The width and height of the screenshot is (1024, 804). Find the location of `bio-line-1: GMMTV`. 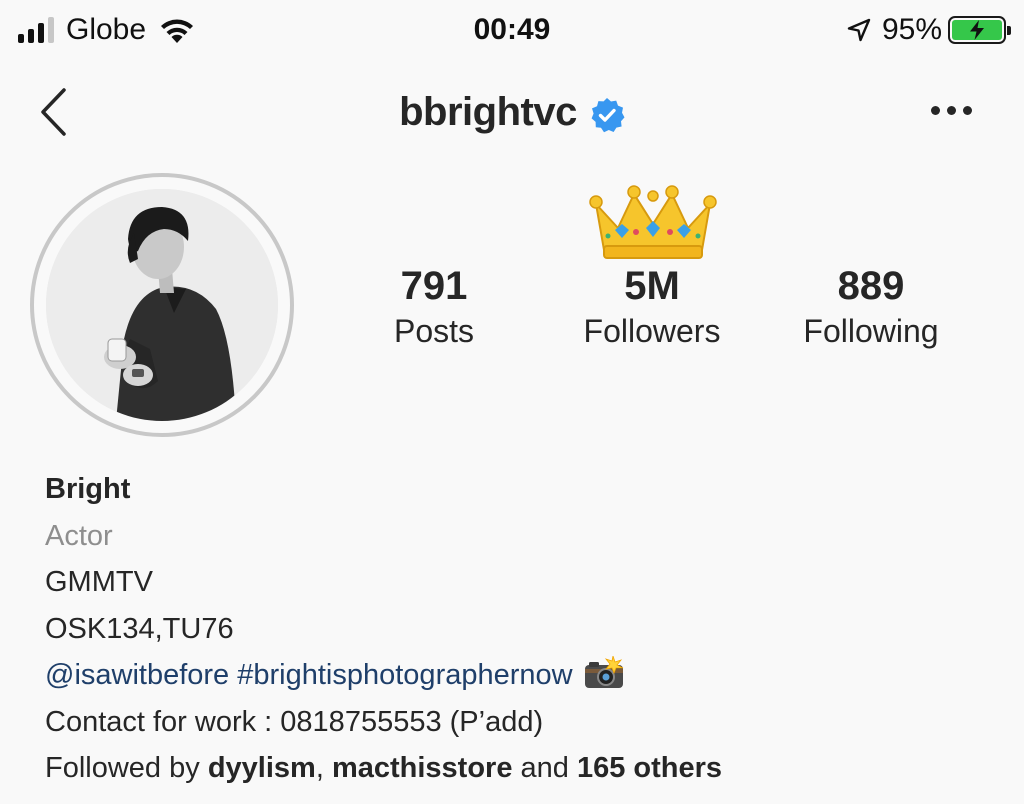

bio-line-1: GMMTV is located at coordinates (99, 582).